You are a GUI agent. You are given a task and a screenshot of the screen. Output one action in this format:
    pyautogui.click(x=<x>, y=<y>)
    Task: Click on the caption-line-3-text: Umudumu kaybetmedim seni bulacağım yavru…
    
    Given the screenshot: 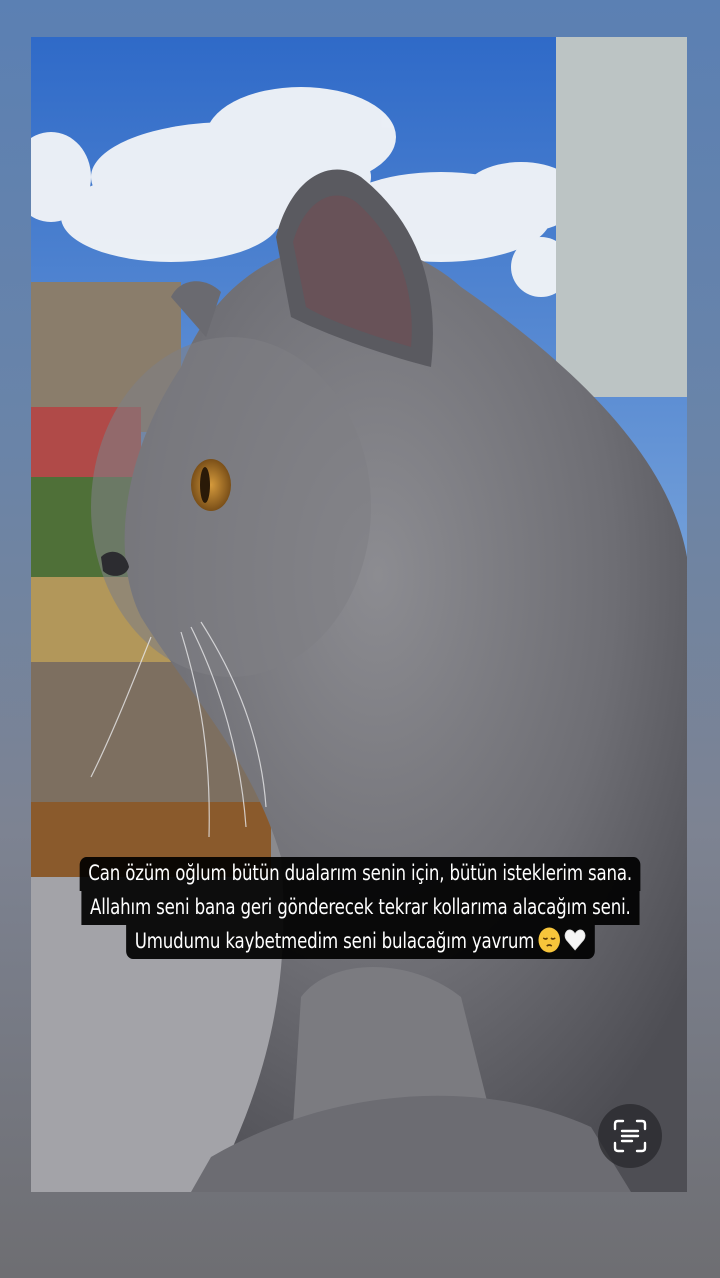 What is the action you would take?
    pyautogui.click(x=334, y=941)
    